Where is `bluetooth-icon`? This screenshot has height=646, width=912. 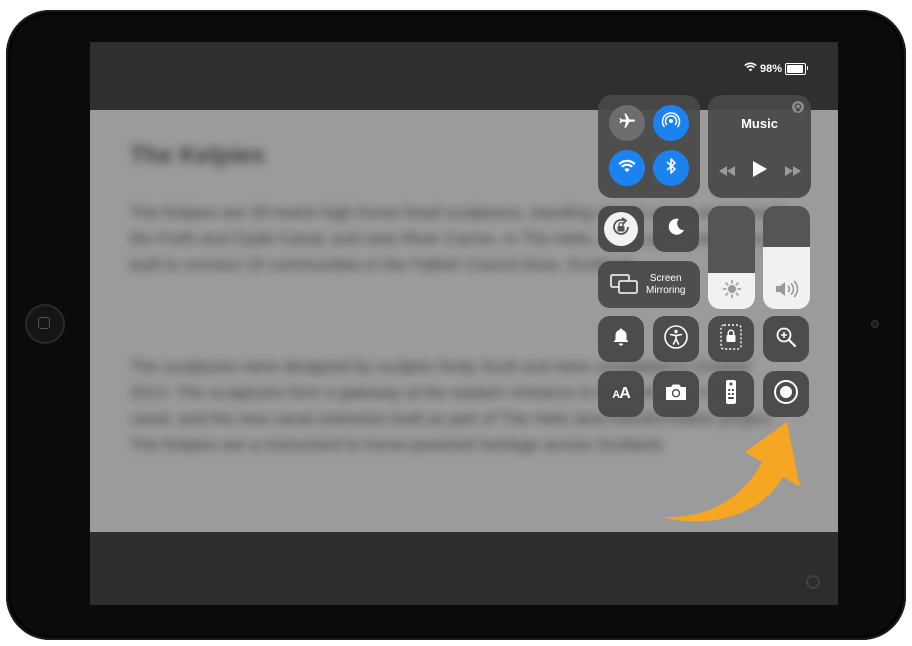
bluetooth-icon is located at coordinates (671, 168).